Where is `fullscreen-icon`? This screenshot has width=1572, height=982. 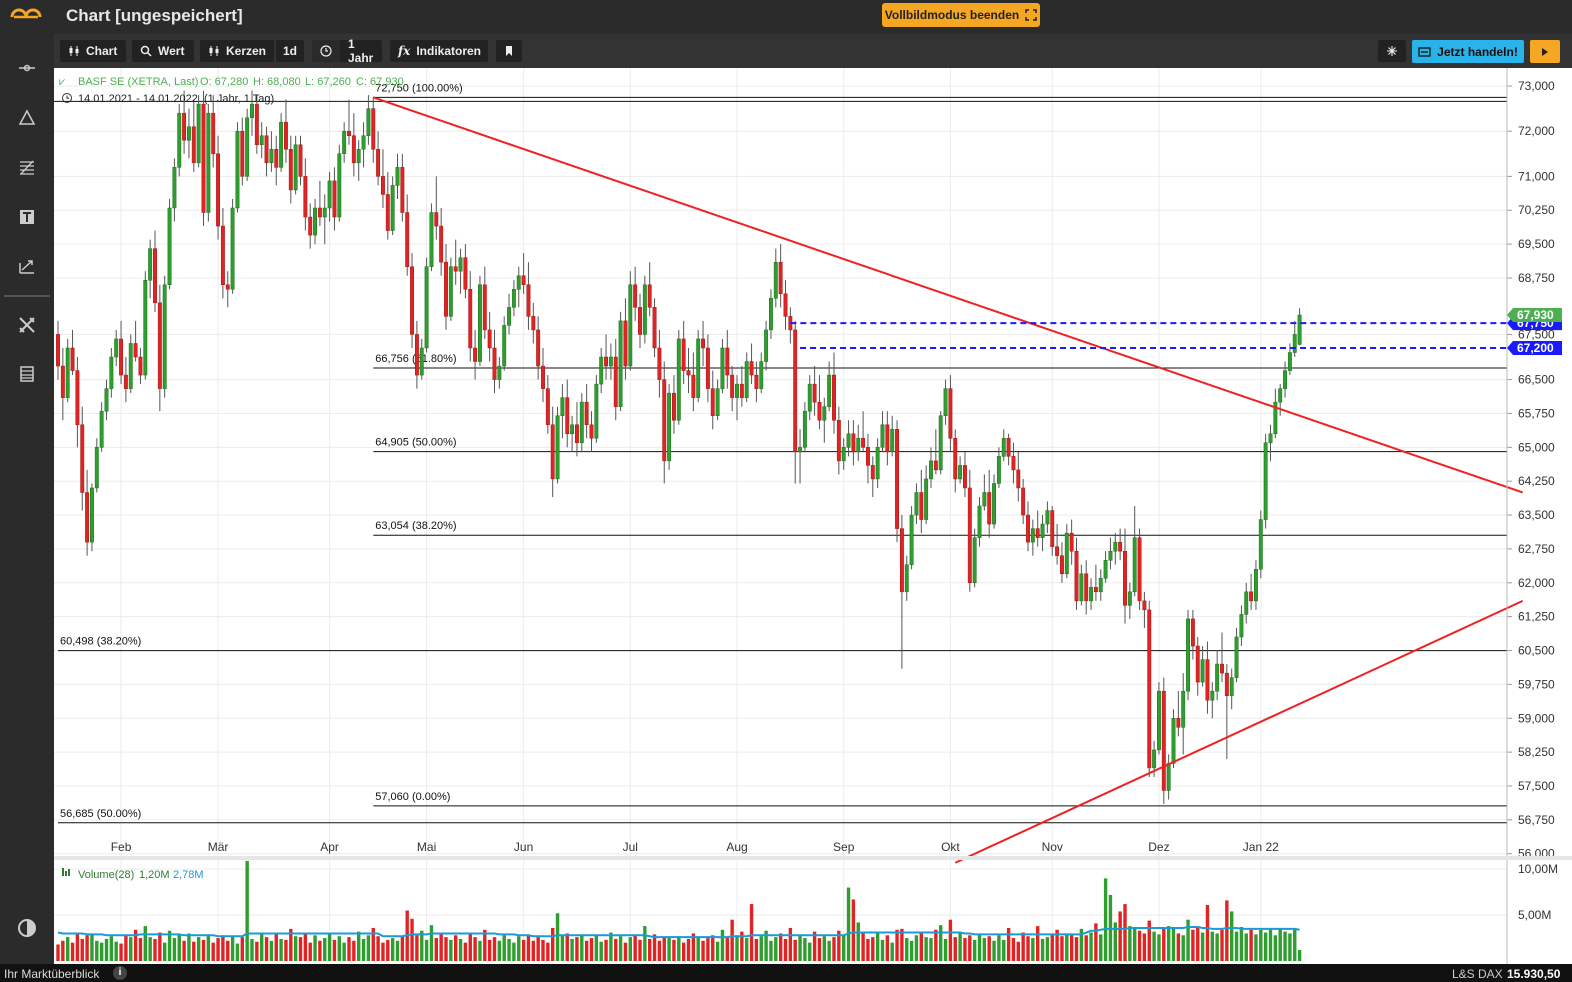 fullscreen-icon is located at coordinates (1031, 15).